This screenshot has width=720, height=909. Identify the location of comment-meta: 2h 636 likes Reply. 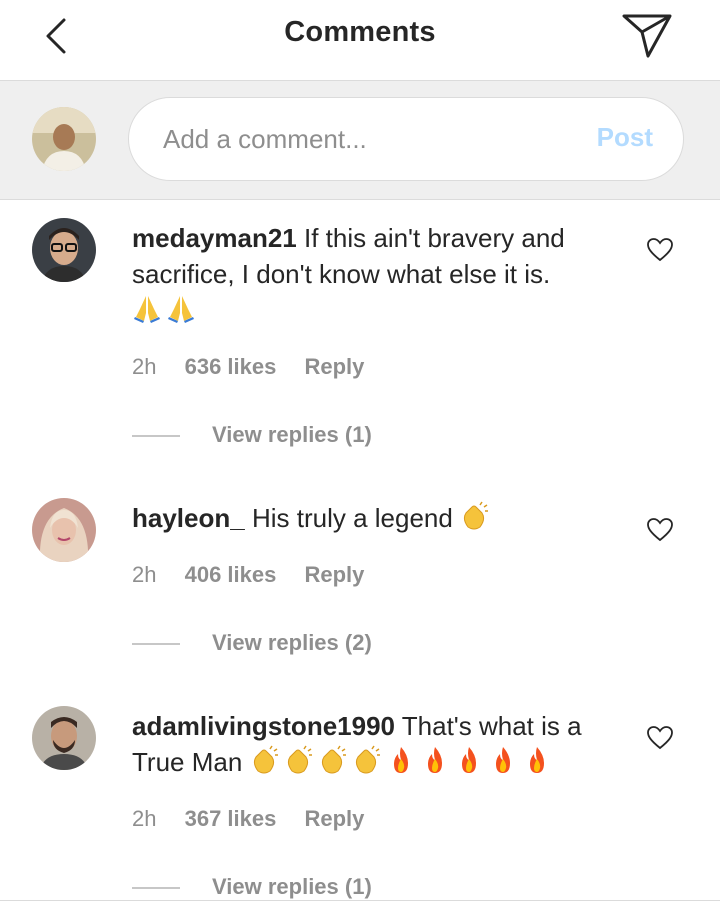
(259, 367).